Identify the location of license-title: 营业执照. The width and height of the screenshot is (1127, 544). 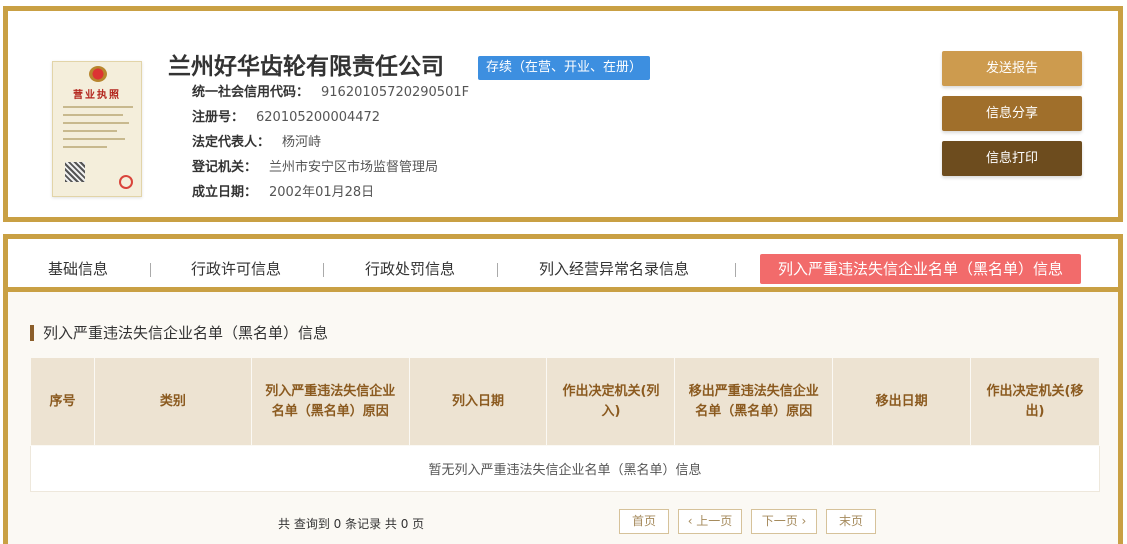
(97, 95).